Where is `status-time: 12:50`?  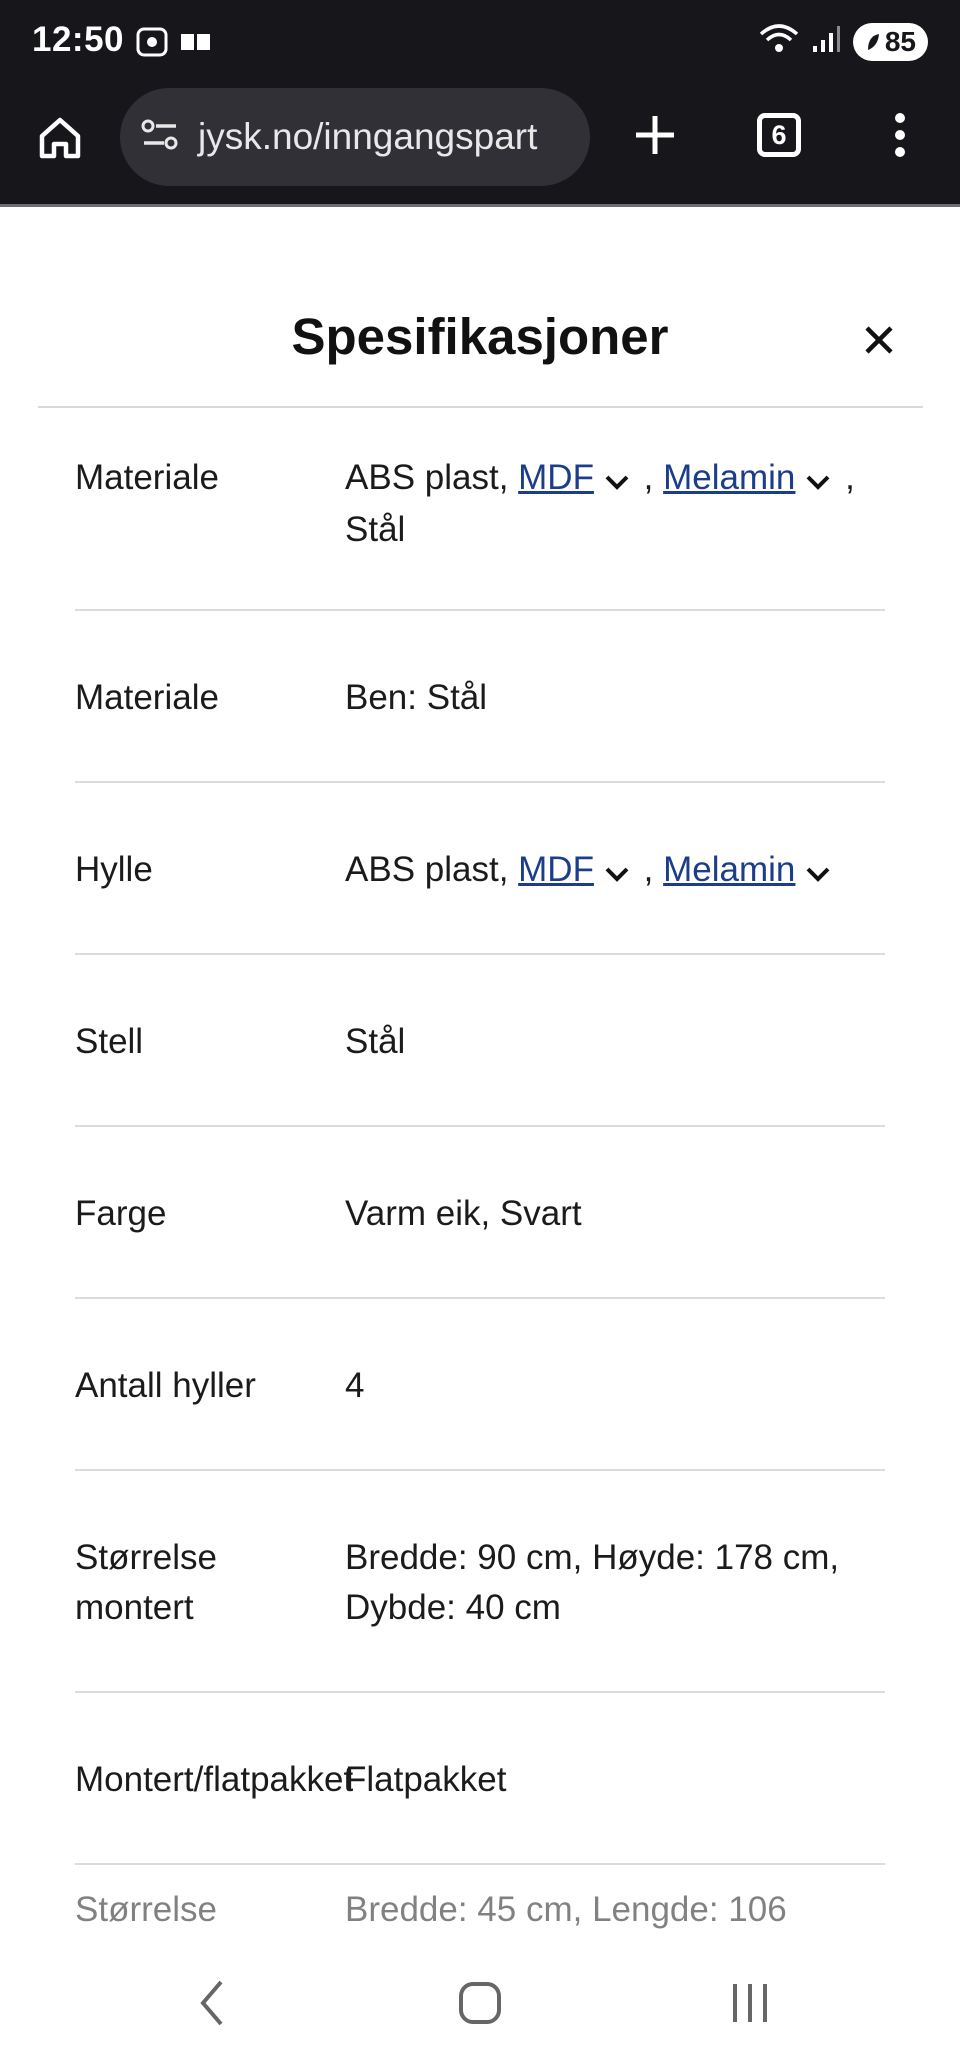 status-time: 12:50 is located at coordinates (78, 39).